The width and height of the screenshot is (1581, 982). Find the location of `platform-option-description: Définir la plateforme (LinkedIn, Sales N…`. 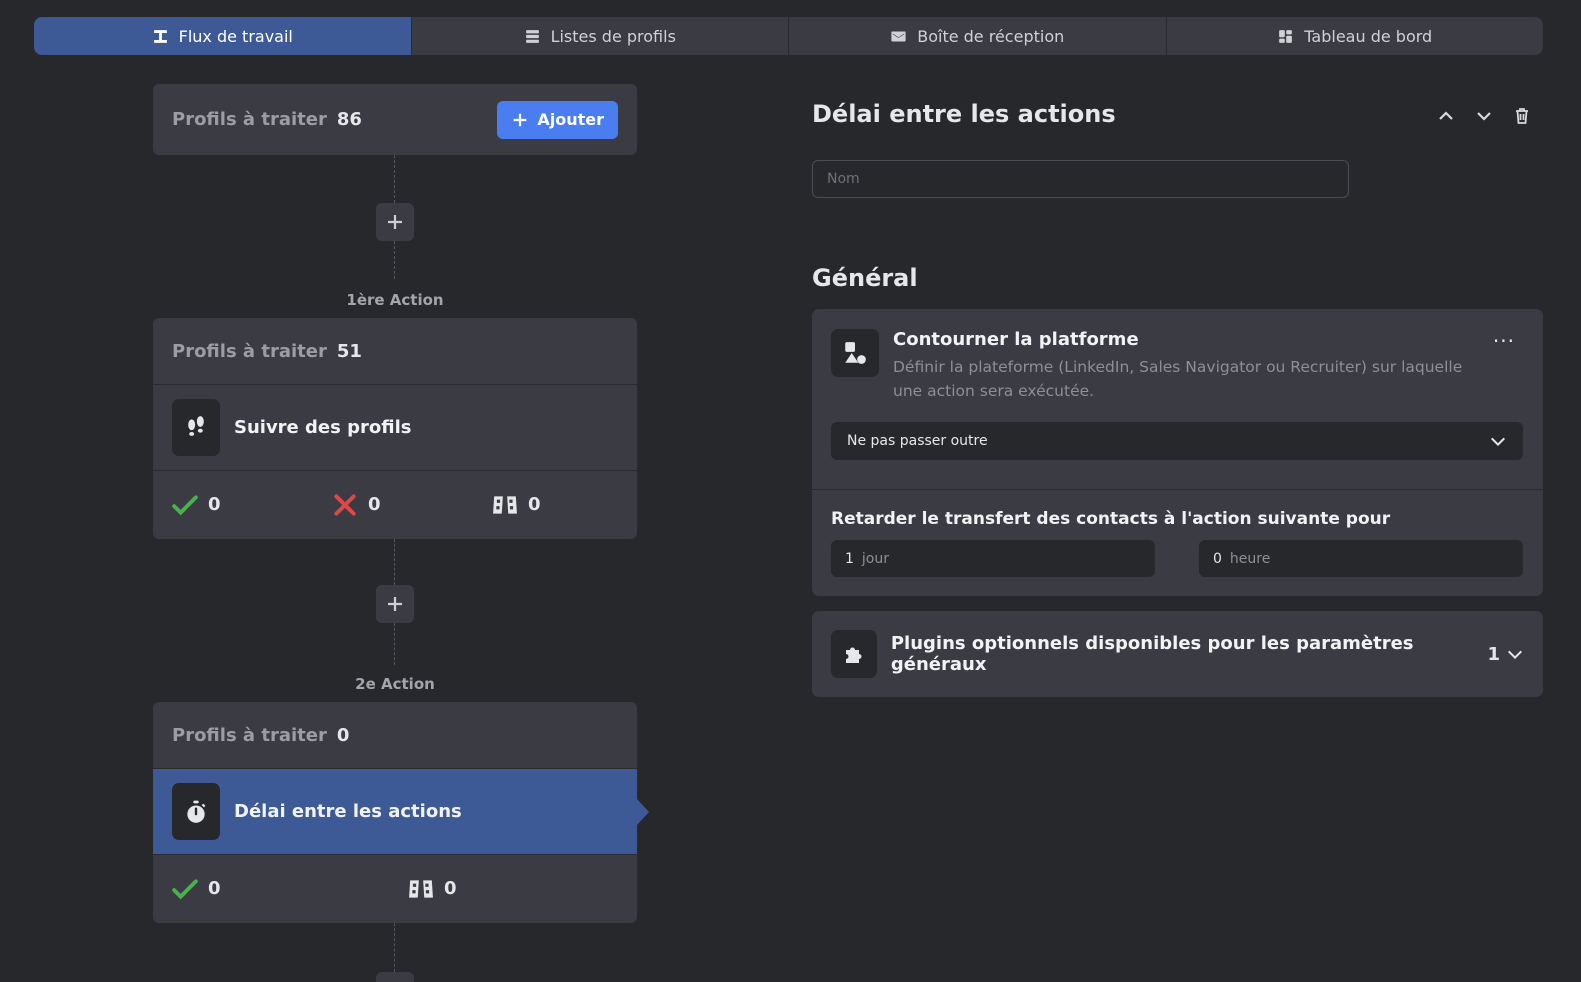

platform-option-description: Définir la plateforme (LinkedIn, Sales N… is located at coordinates (1178, 379).